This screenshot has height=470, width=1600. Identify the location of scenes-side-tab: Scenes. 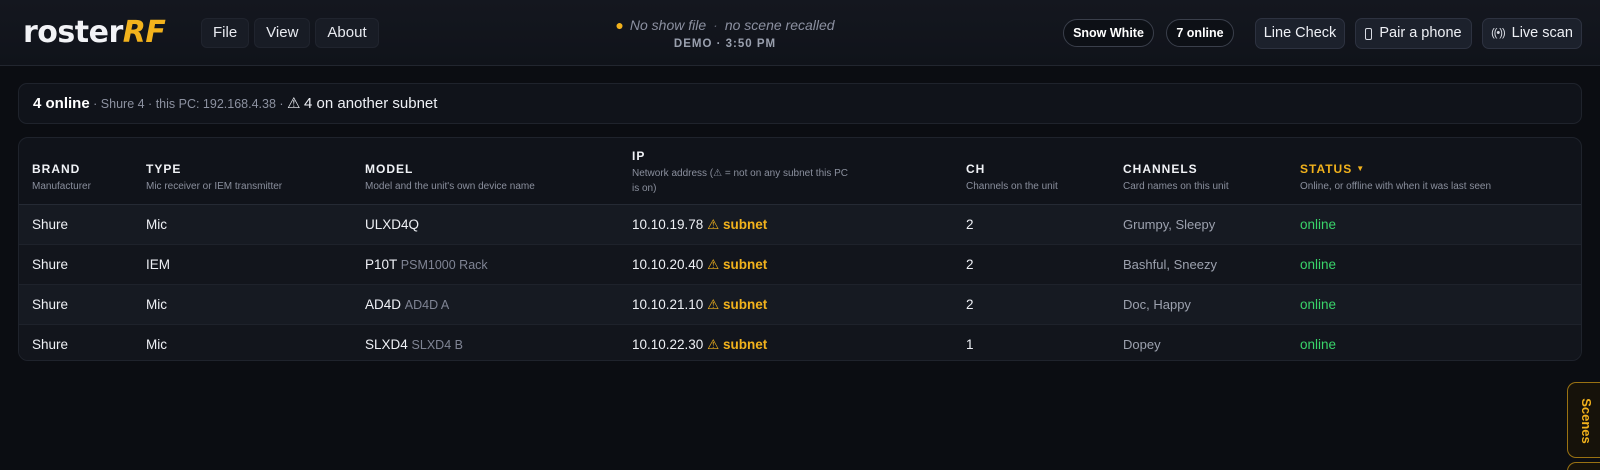
(1583, 420).